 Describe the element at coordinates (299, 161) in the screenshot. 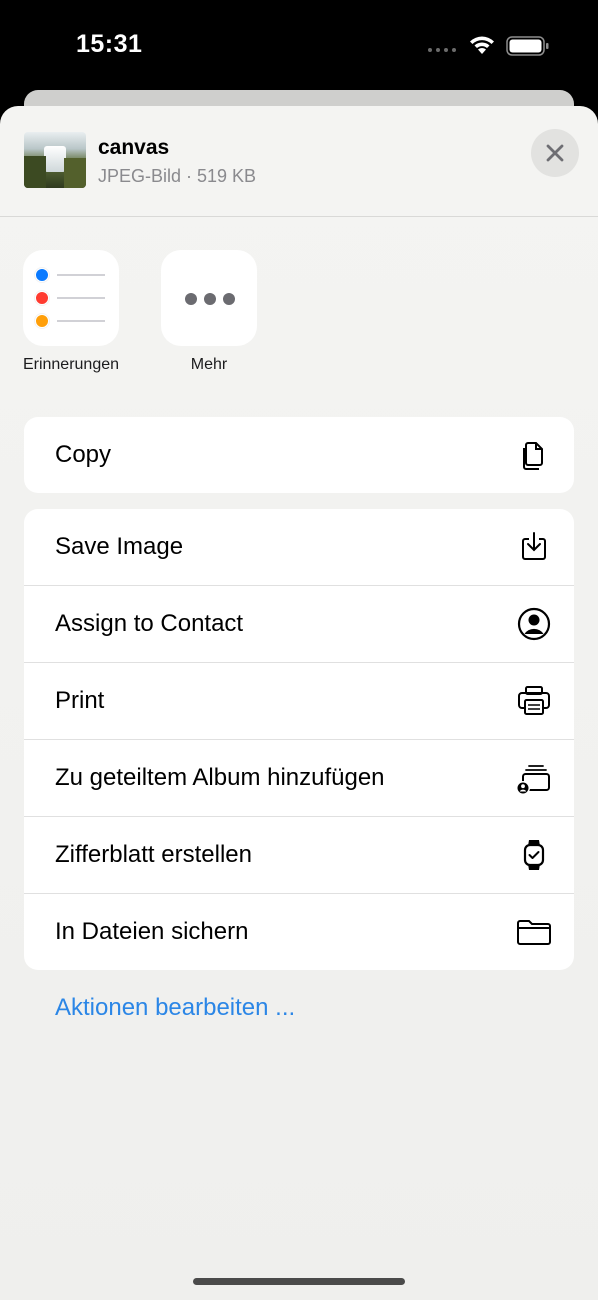

I see `share-header: canvas JPEG-Bild · 519 KB` at that location.